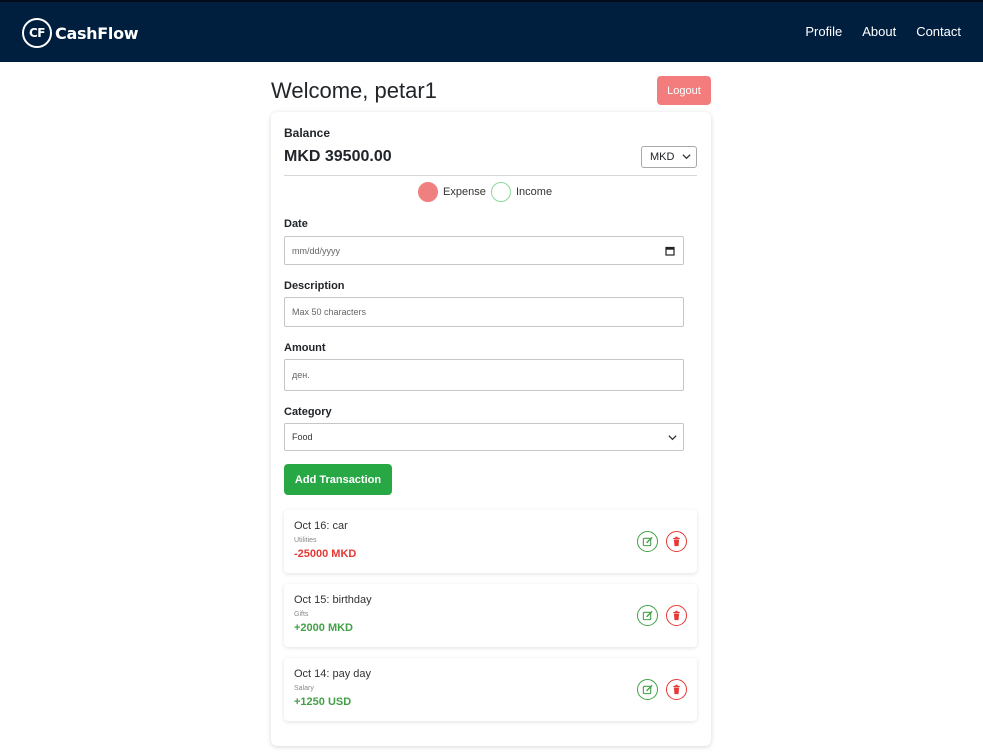 This screenshot has width=983, height=754. What do you see at coordinates (316, 250) in the screenshot?
I see `date-placeholder: mm/dd/yyyy` at bounding box center [316, 250].